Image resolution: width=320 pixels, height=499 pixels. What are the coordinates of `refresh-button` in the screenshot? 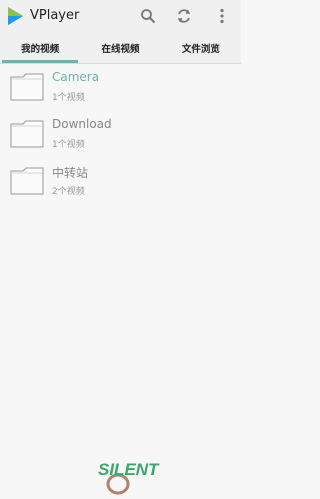 It's located at (184, 16).